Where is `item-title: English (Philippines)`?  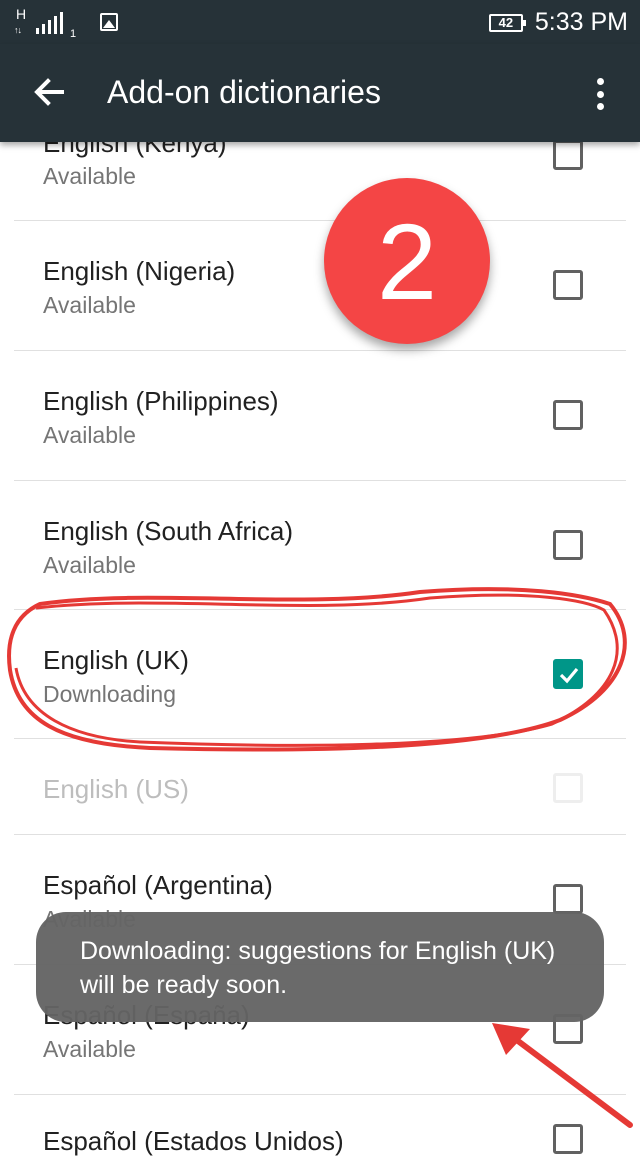 item-title: English (Philippines) is located at coordinates (161, 401).